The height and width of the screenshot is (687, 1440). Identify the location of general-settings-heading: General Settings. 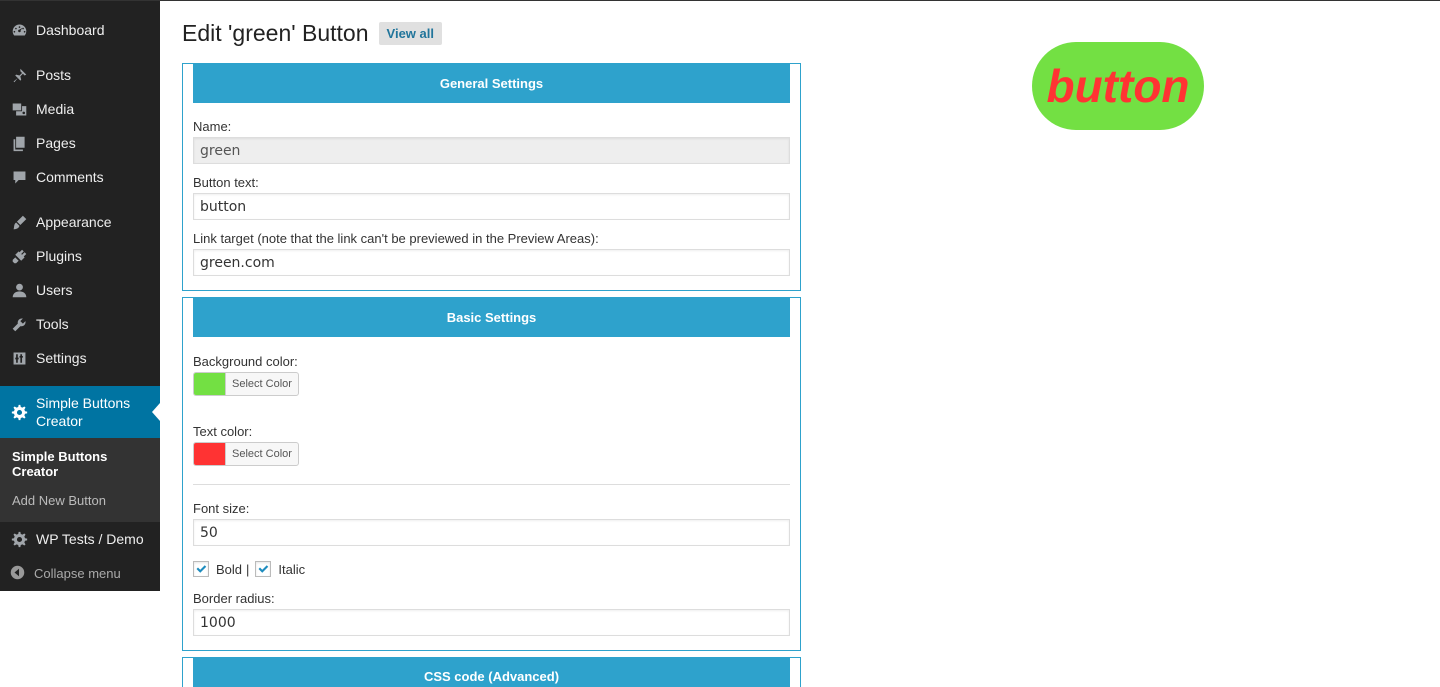
(491, 83).